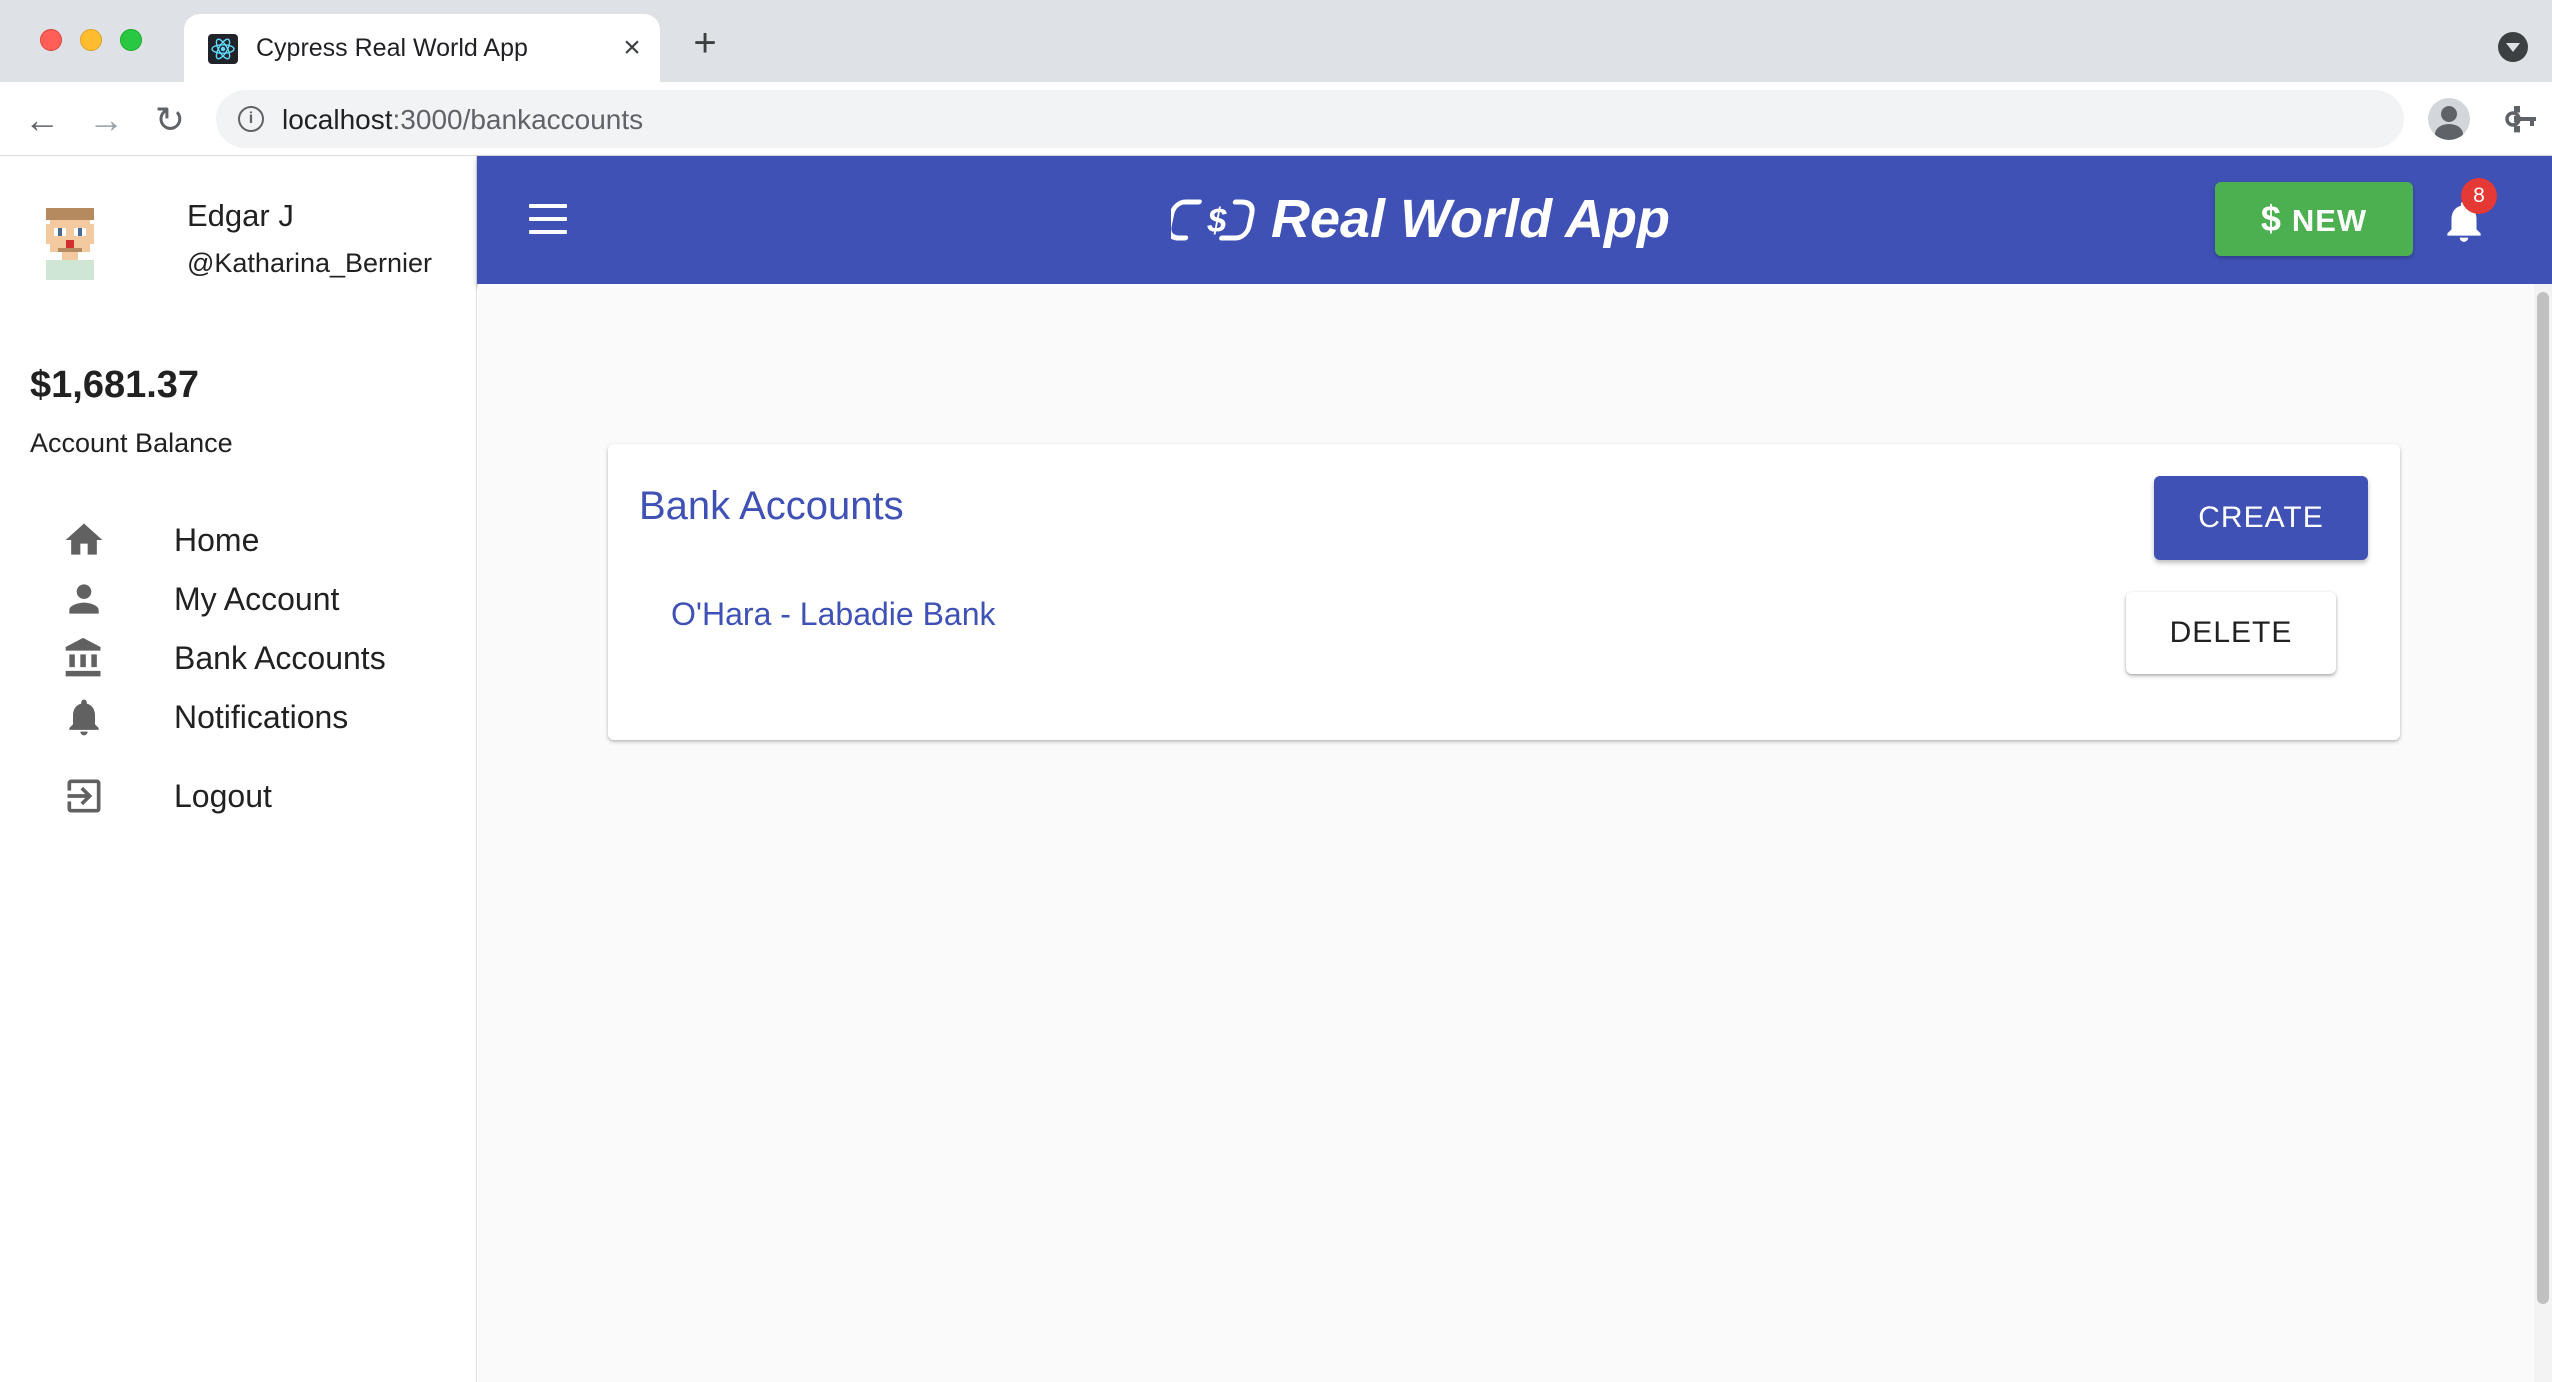 The width and height of the screenshot is (2552, 1382). I want to click on page-scrollbar-thumb, so click(2543, 798).